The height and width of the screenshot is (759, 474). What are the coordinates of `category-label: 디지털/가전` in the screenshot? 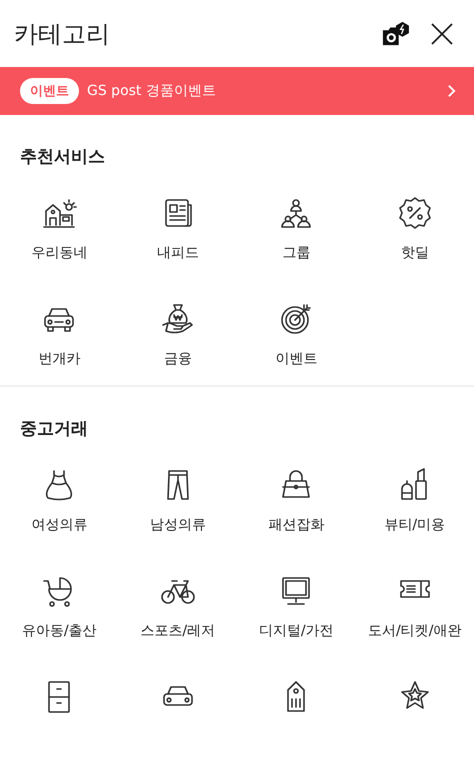 It's located at (296, 631).